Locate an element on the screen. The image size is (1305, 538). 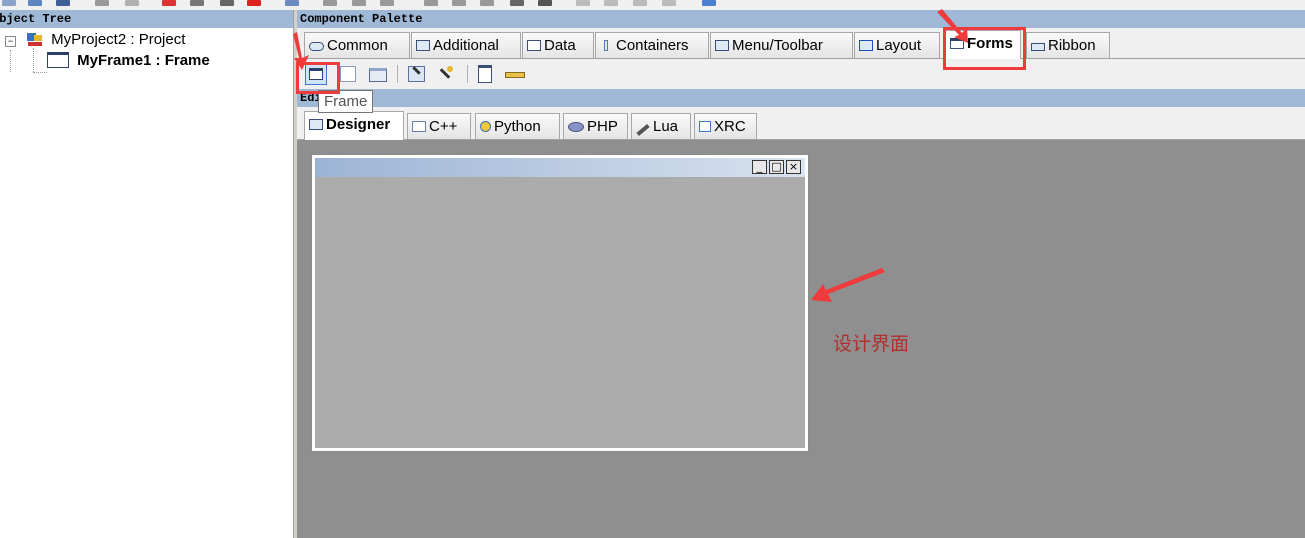
design-area-annotation: 设计界面 is located at coordinates (871, 344).